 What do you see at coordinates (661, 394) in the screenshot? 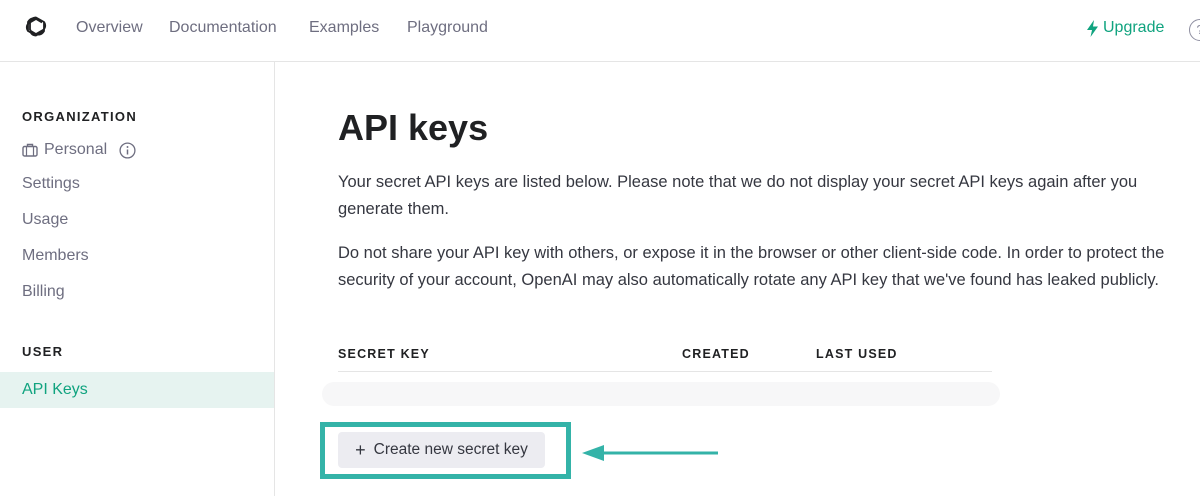
I see `empty-table-row` at bounding box center [661, 394].